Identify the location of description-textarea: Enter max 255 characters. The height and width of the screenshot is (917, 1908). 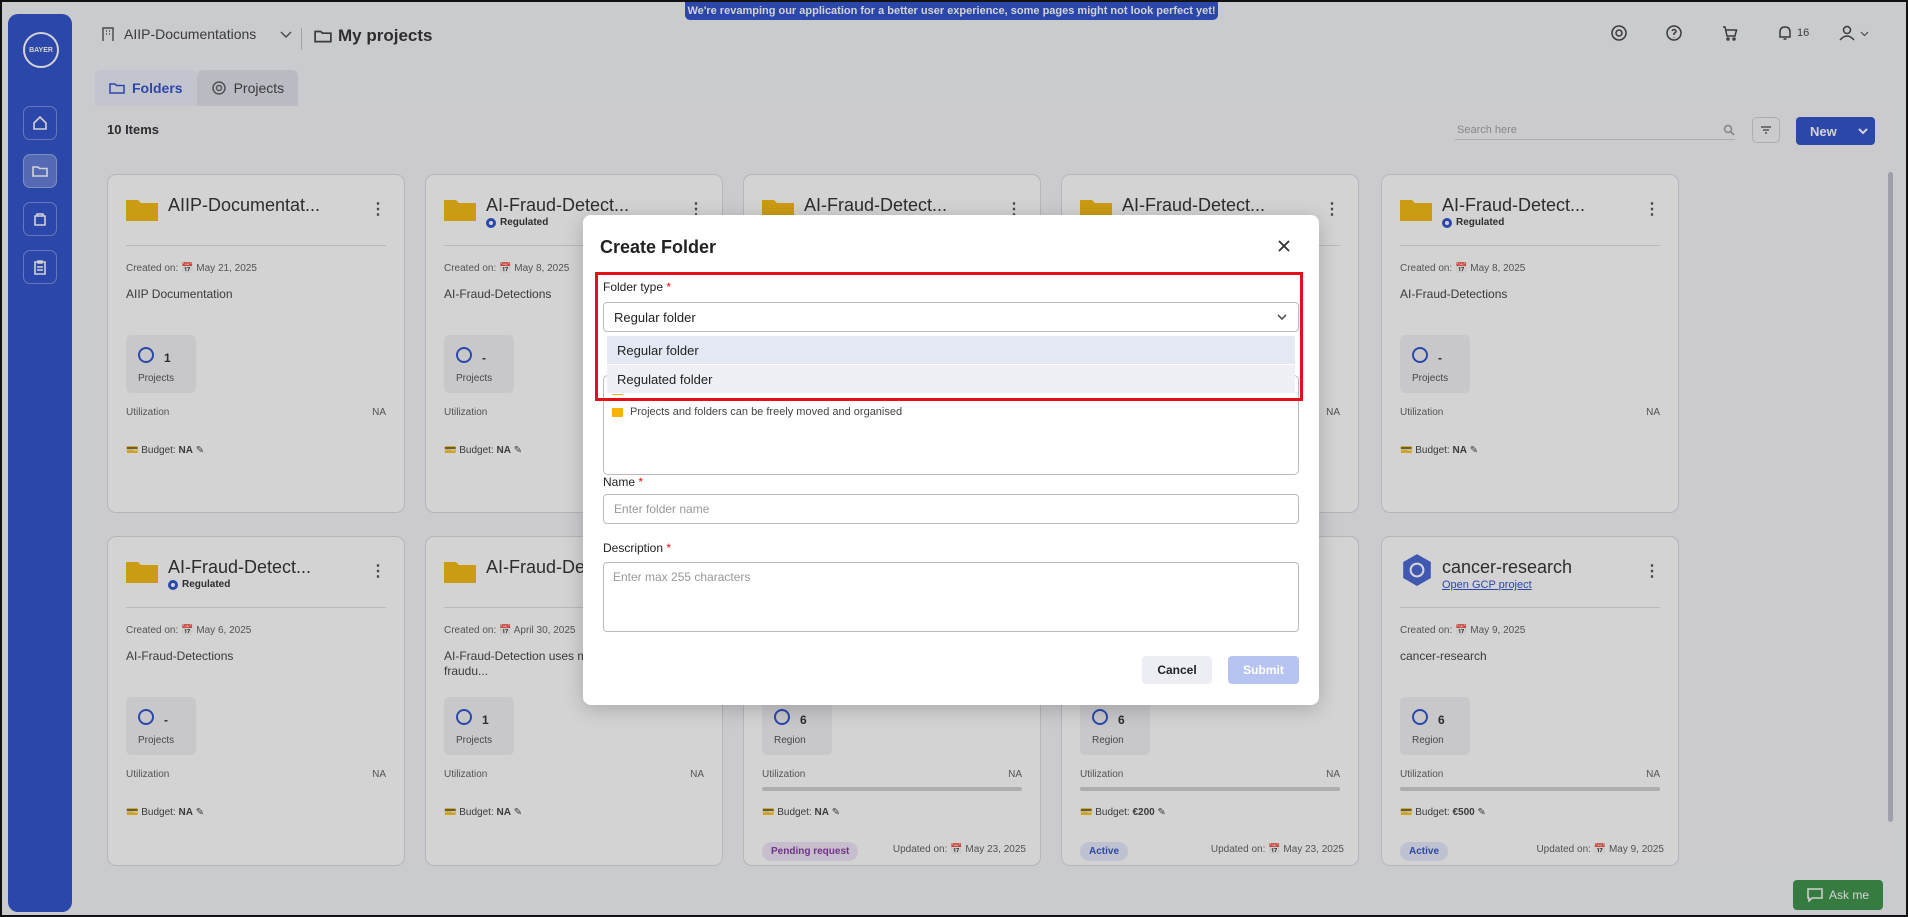
(951, 597).